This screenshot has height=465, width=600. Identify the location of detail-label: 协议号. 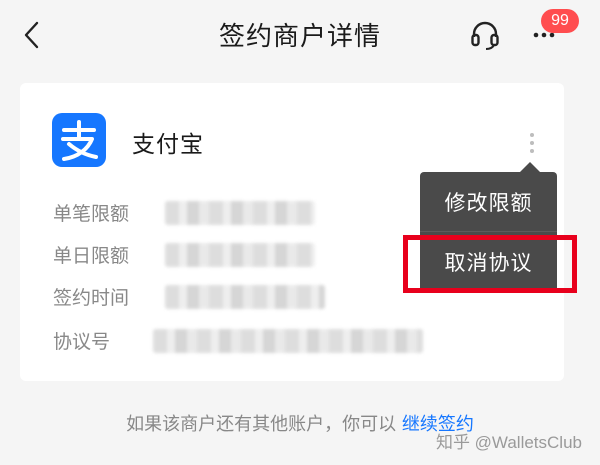
(82, 342).